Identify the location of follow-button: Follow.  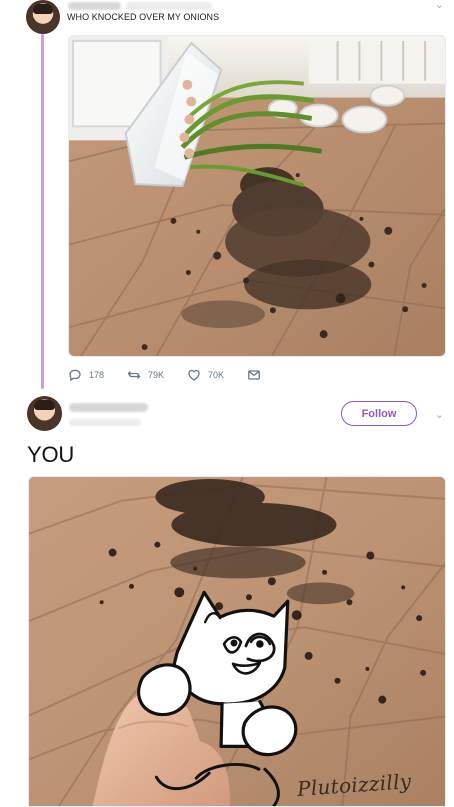
(379, 413).